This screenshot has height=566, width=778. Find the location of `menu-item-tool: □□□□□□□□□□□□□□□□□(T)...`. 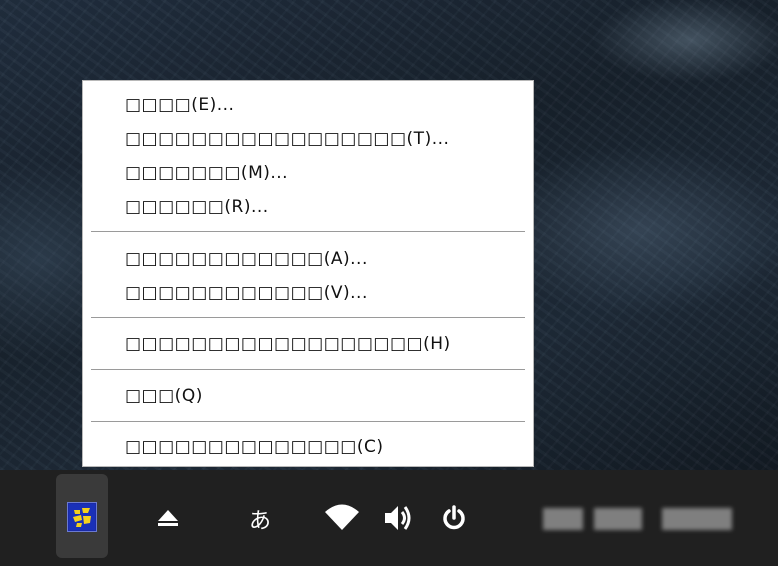

menu-item-tool: □□□□□□□□□□□□□□□□□(T)... is located at coordinates (287, 139).